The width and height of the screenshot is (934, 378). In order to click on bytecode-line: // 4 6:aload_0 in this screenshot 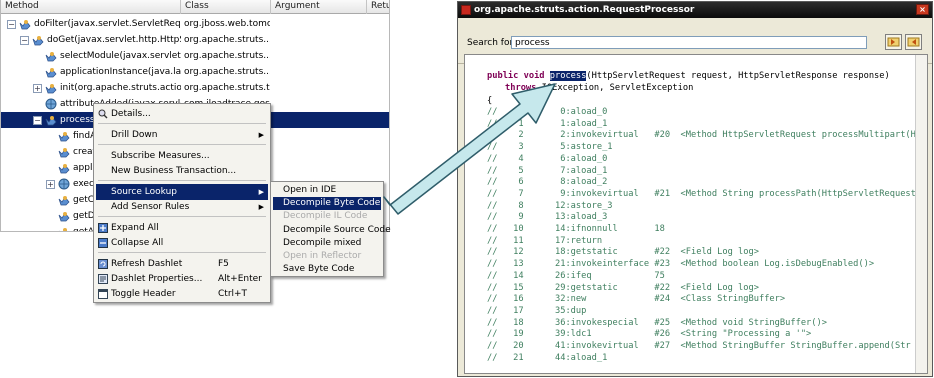, I will do `click(547, 158)`.